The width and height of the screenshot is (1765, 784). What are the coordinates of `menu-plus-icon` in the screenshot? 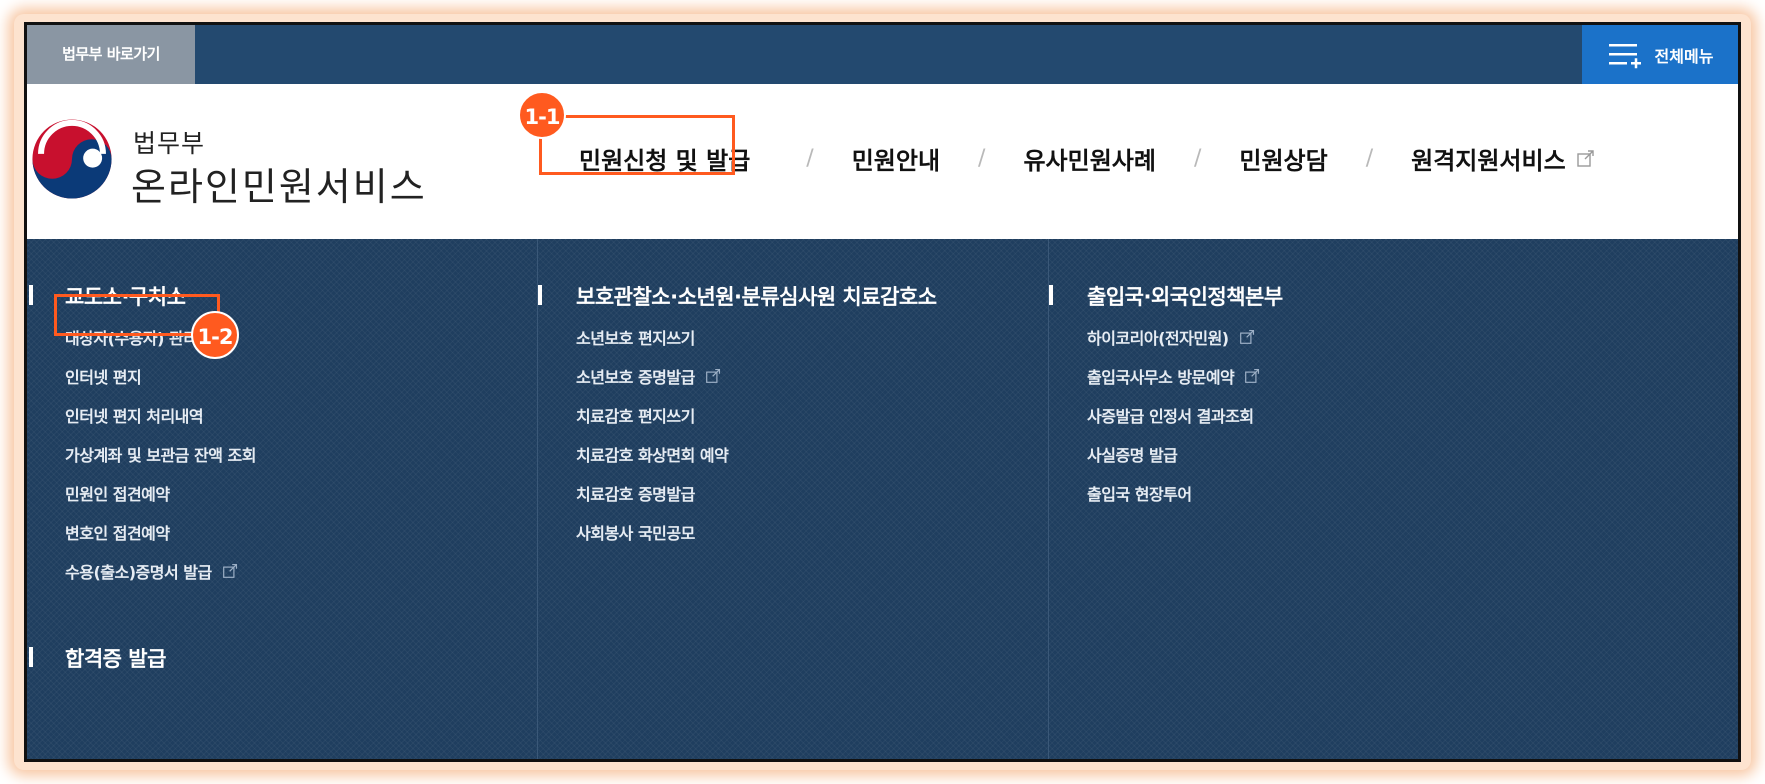 It's located at (1624, 55).